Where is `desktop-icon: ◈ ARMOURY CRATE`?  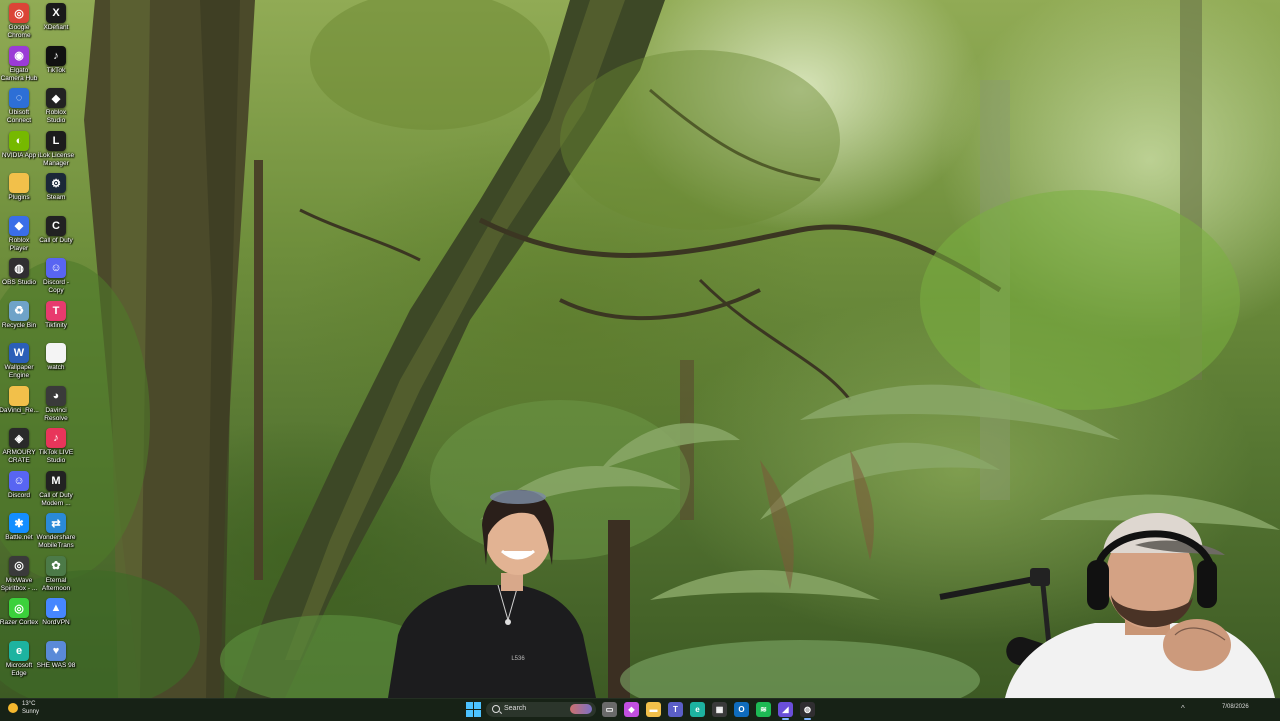 desktop-icon: ◈ ARMOURY CRATE is located at coordinates (19, 445).